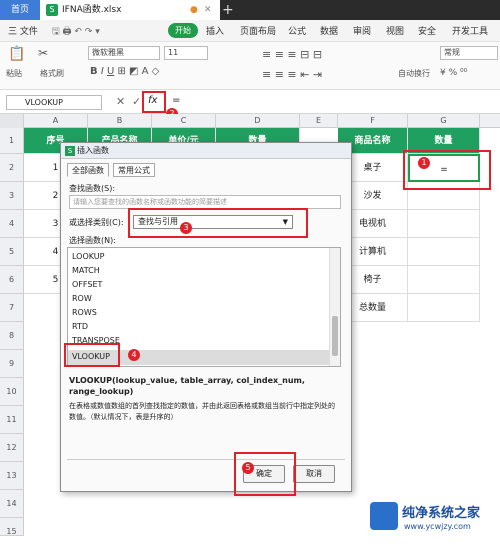 Image resolution: width=500 pixels, height=546 pixels. Describe the element at coordinates (329, 30) in the screenshot. I see `menu-data: 数据` at that location.